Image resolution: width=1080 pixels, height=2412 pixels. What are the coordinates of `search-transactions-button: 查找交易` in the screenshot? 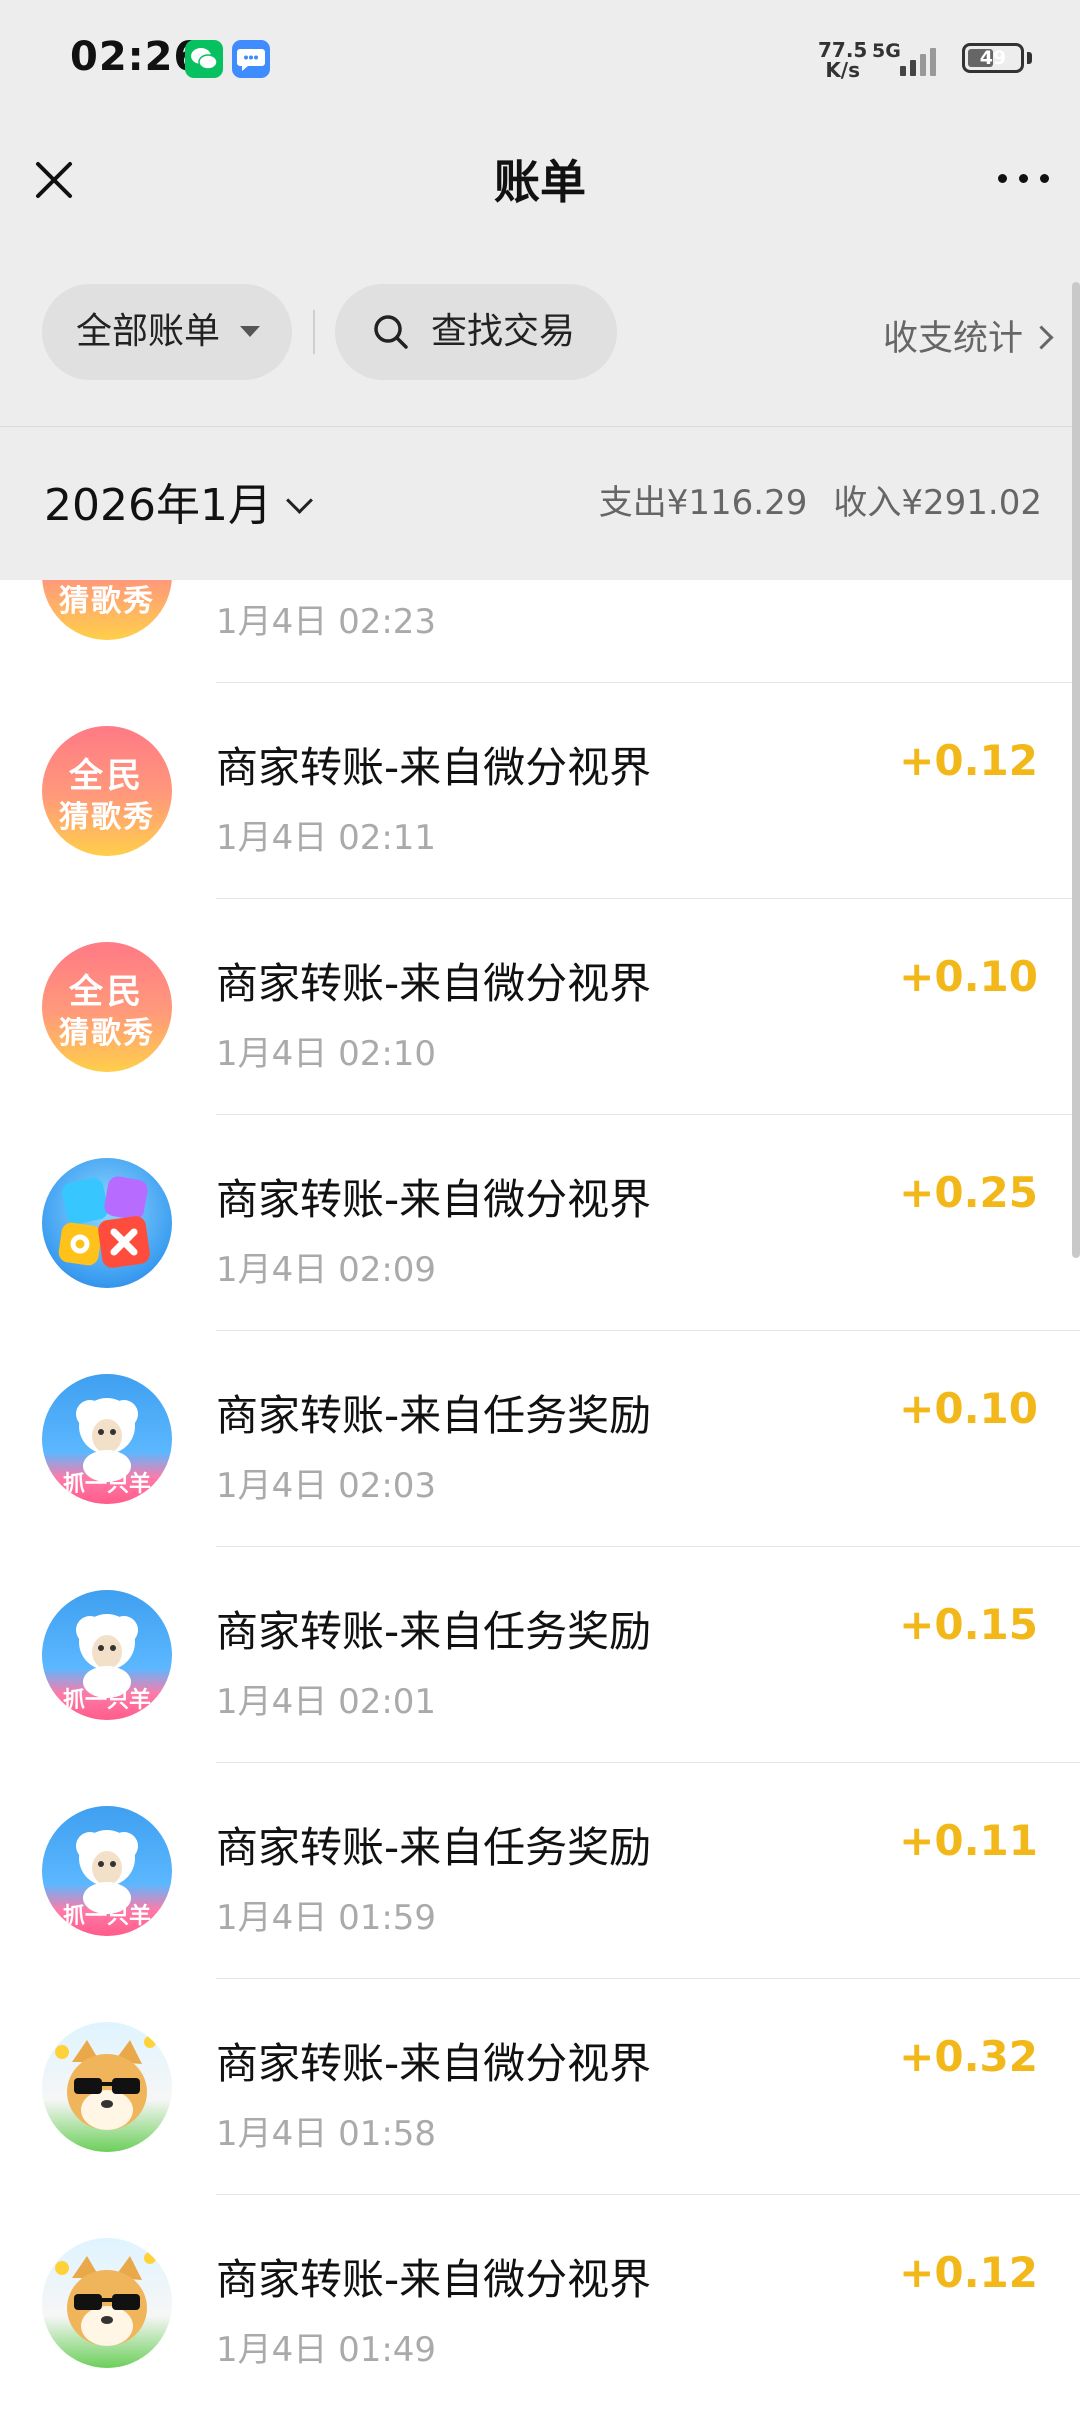 It's located at (476, 332).